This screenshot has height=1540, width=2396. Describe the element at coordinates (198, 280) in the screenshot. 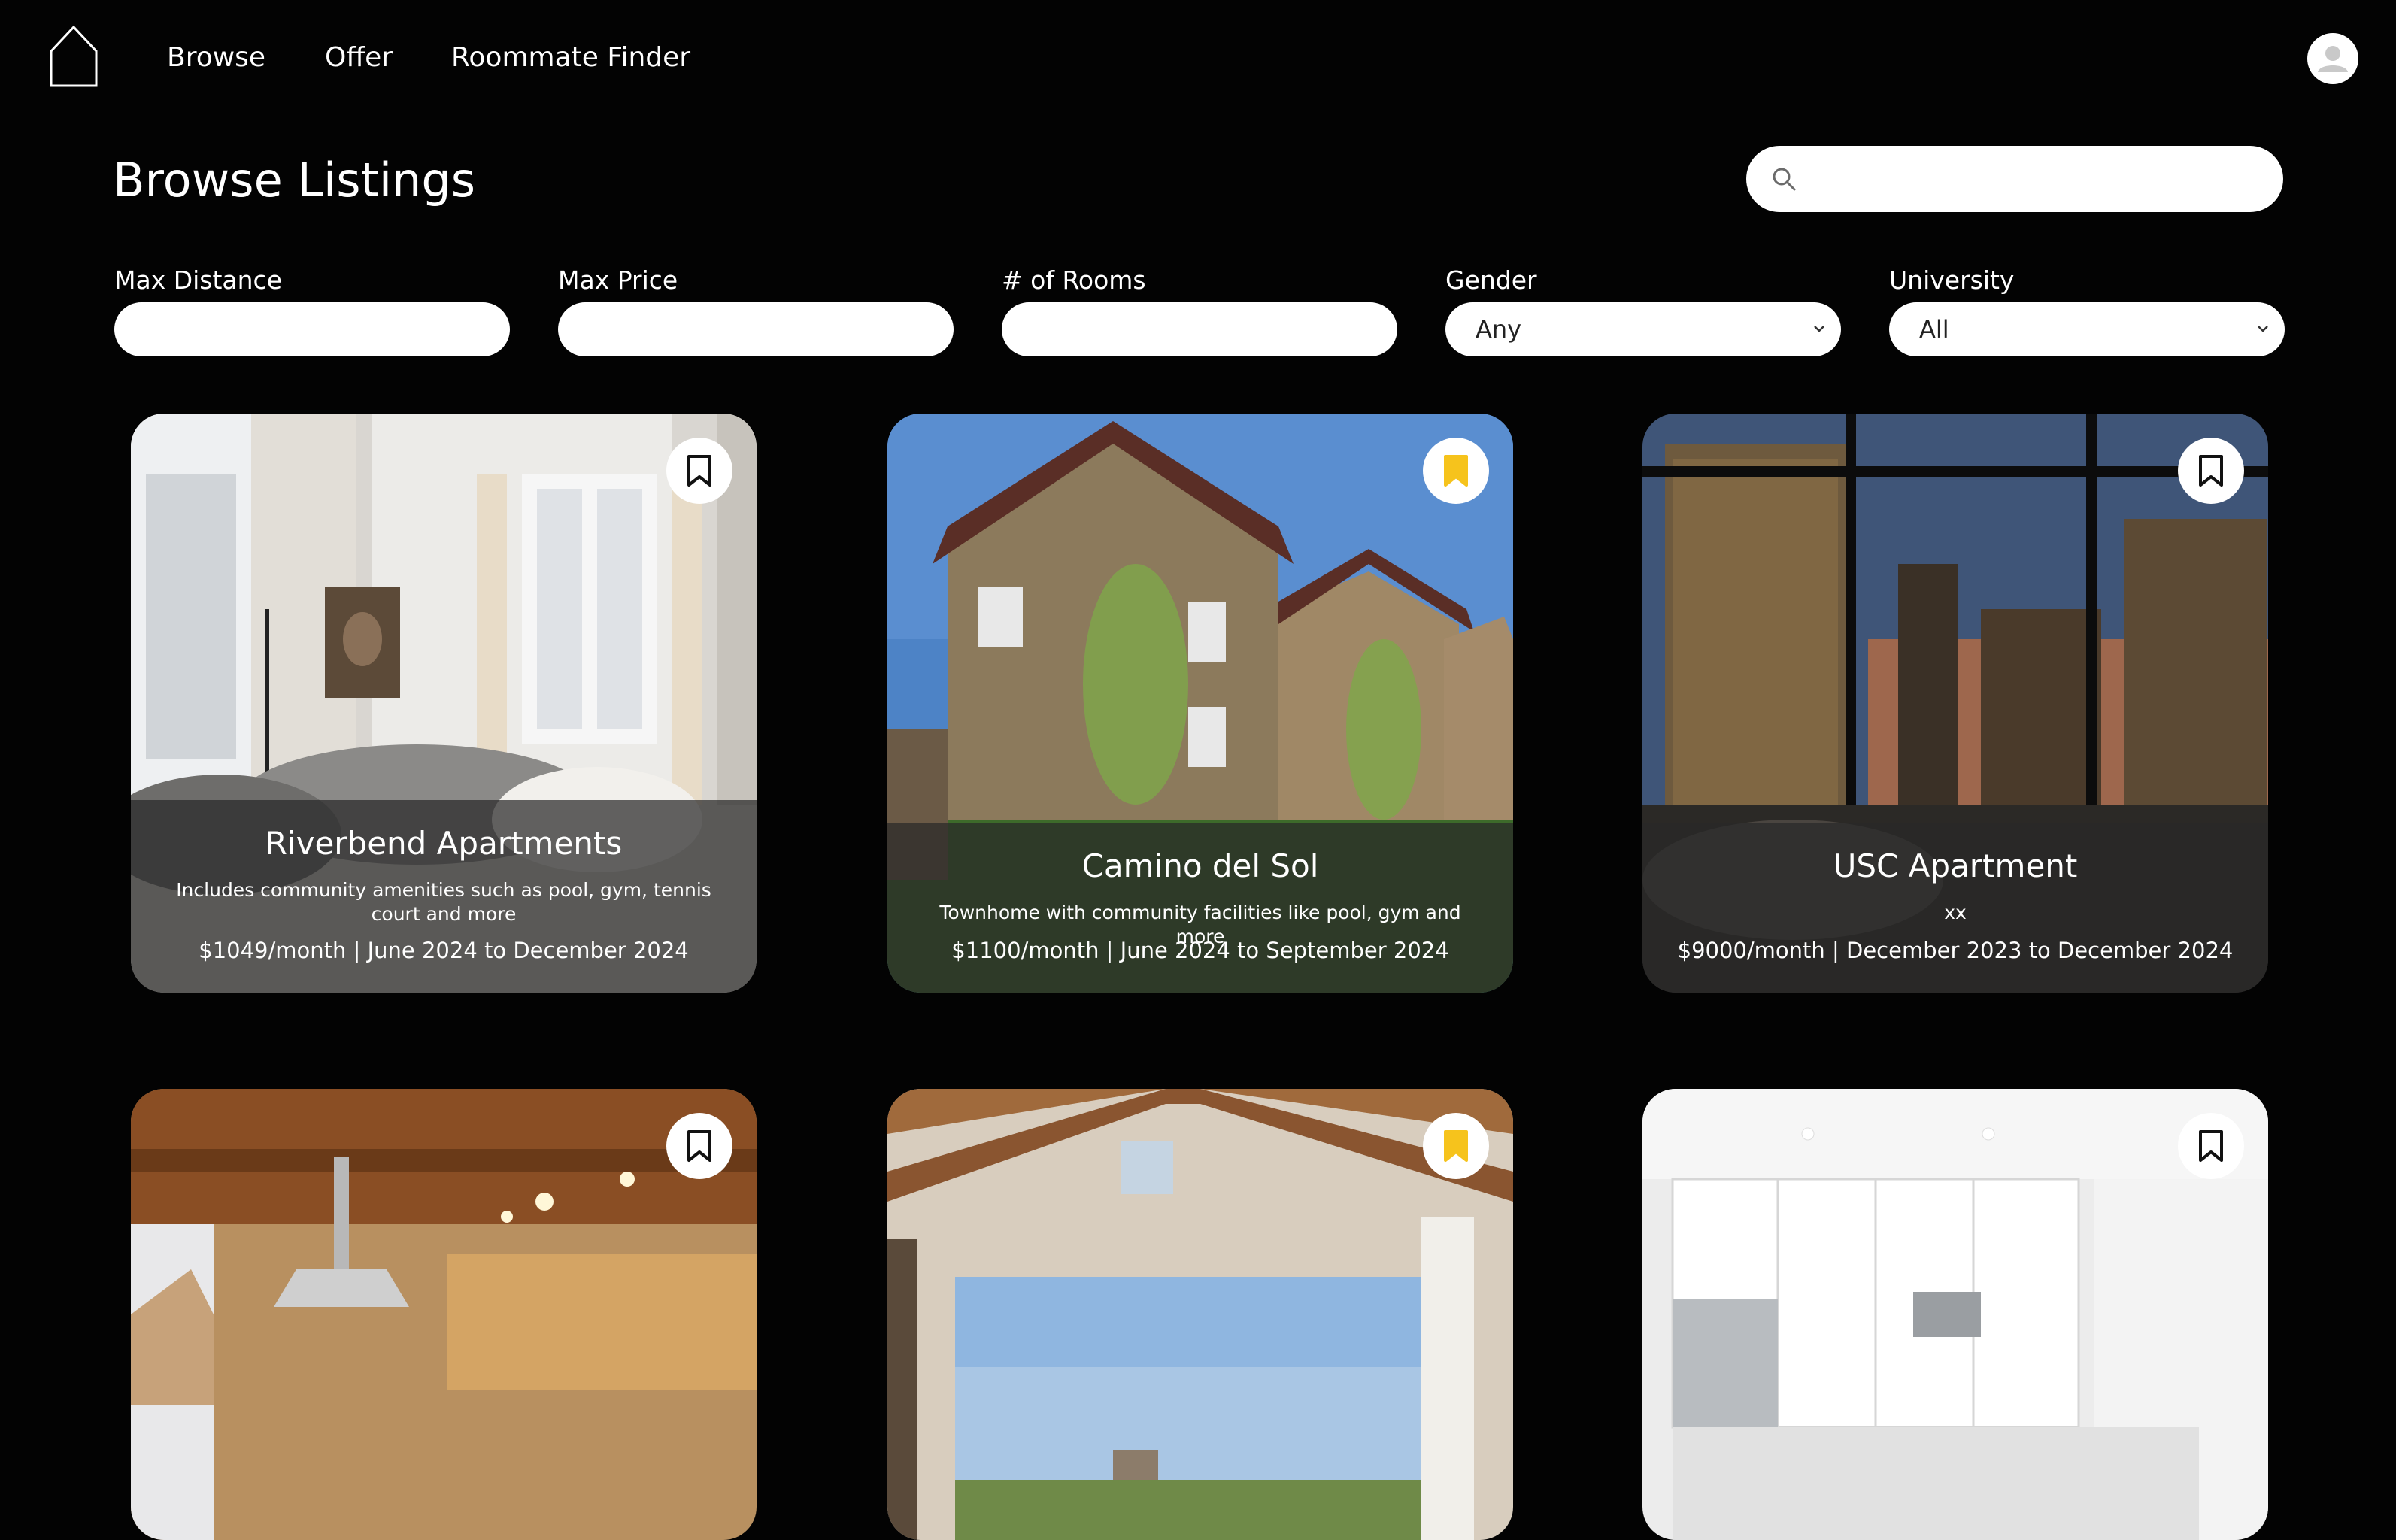

I see `max-distance-label: Max Distance` at that location.